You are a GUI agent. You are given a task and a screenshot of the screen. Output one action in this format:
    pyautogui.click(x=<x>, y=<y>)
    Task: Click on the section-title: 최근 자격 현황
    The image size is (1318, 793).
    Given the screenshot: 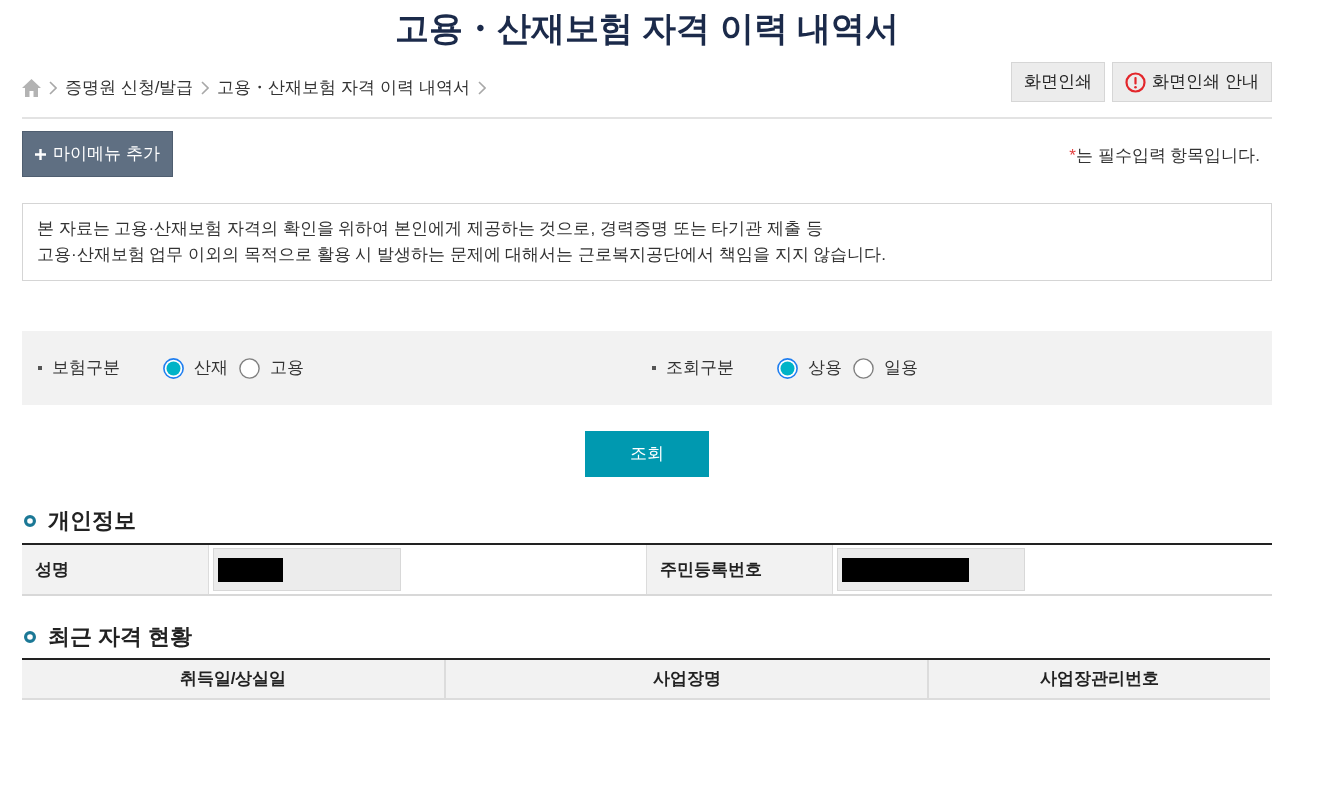 What is the action you would take?
    pyautogui.click(x=120, y=637)
    